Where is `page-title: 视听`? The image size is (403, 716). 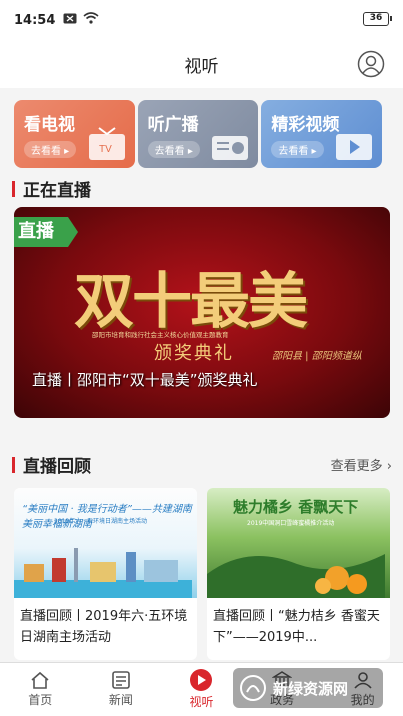
page-title: 视听 is located at coordinates (201, 66).